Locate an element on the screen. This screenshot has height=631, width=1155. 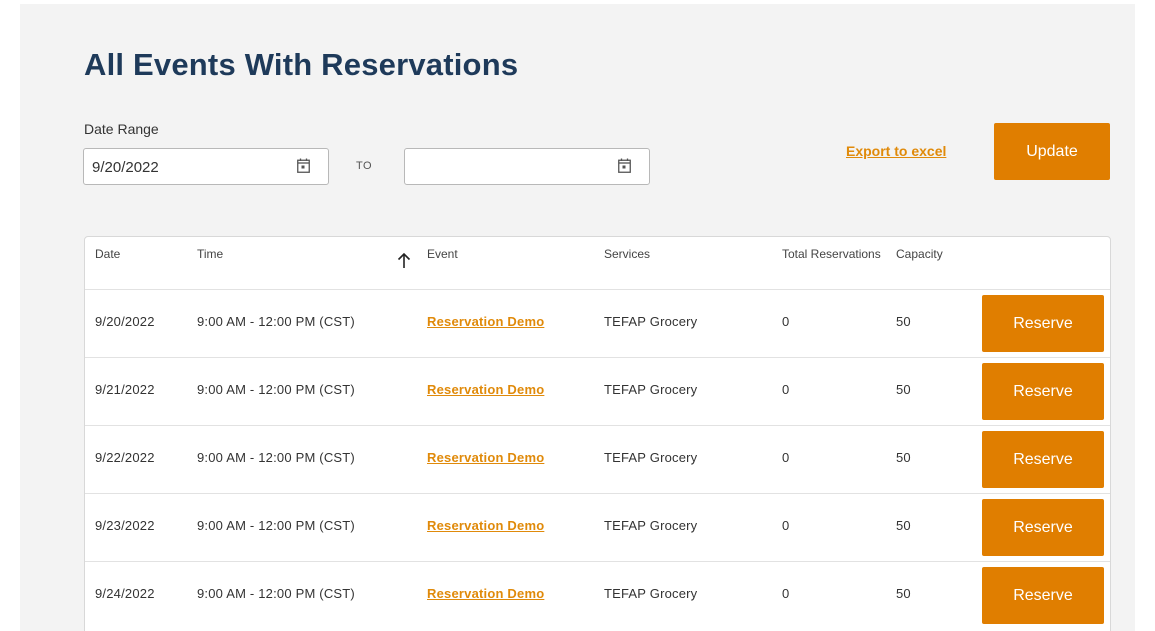
date-range-label: Date Range is located at coordinates (121, 129).